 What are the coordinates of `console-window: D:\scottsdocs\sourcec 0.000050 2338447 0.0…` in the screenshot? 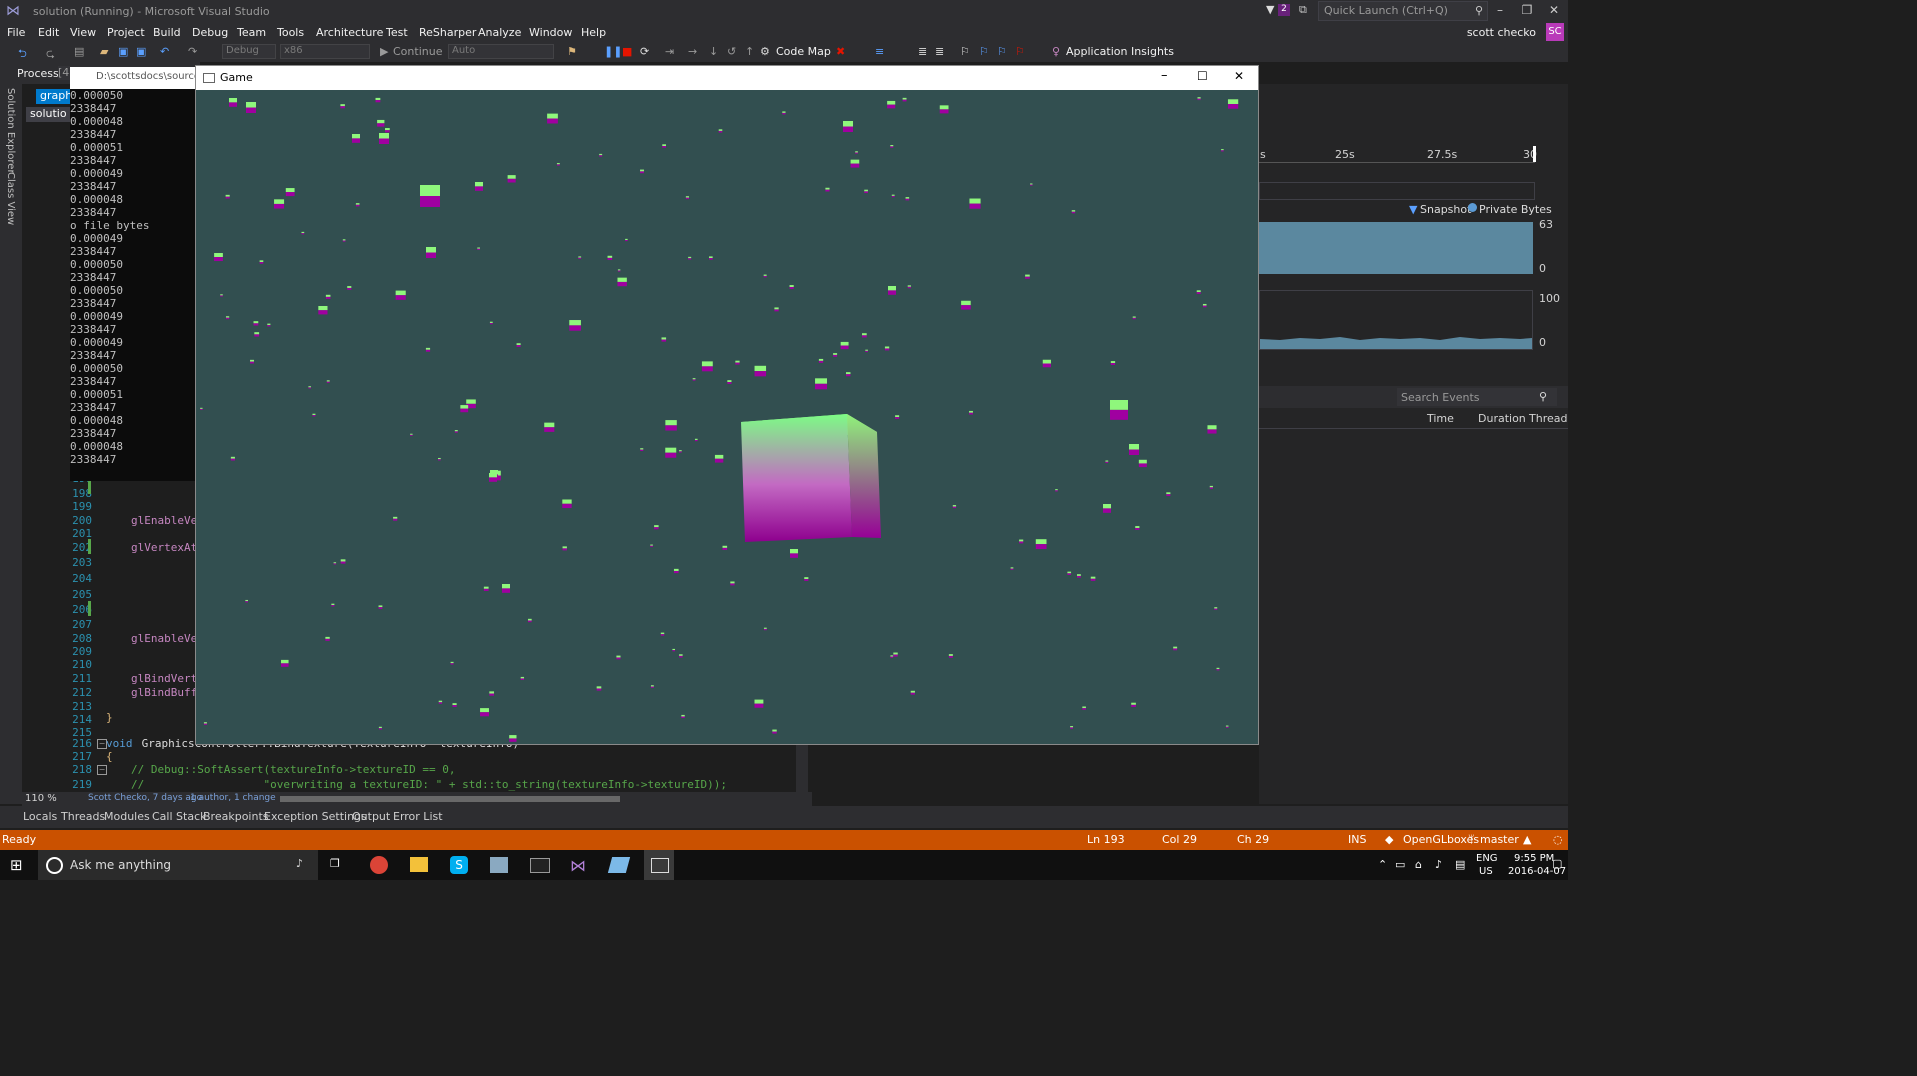 It's located at (135, 274).